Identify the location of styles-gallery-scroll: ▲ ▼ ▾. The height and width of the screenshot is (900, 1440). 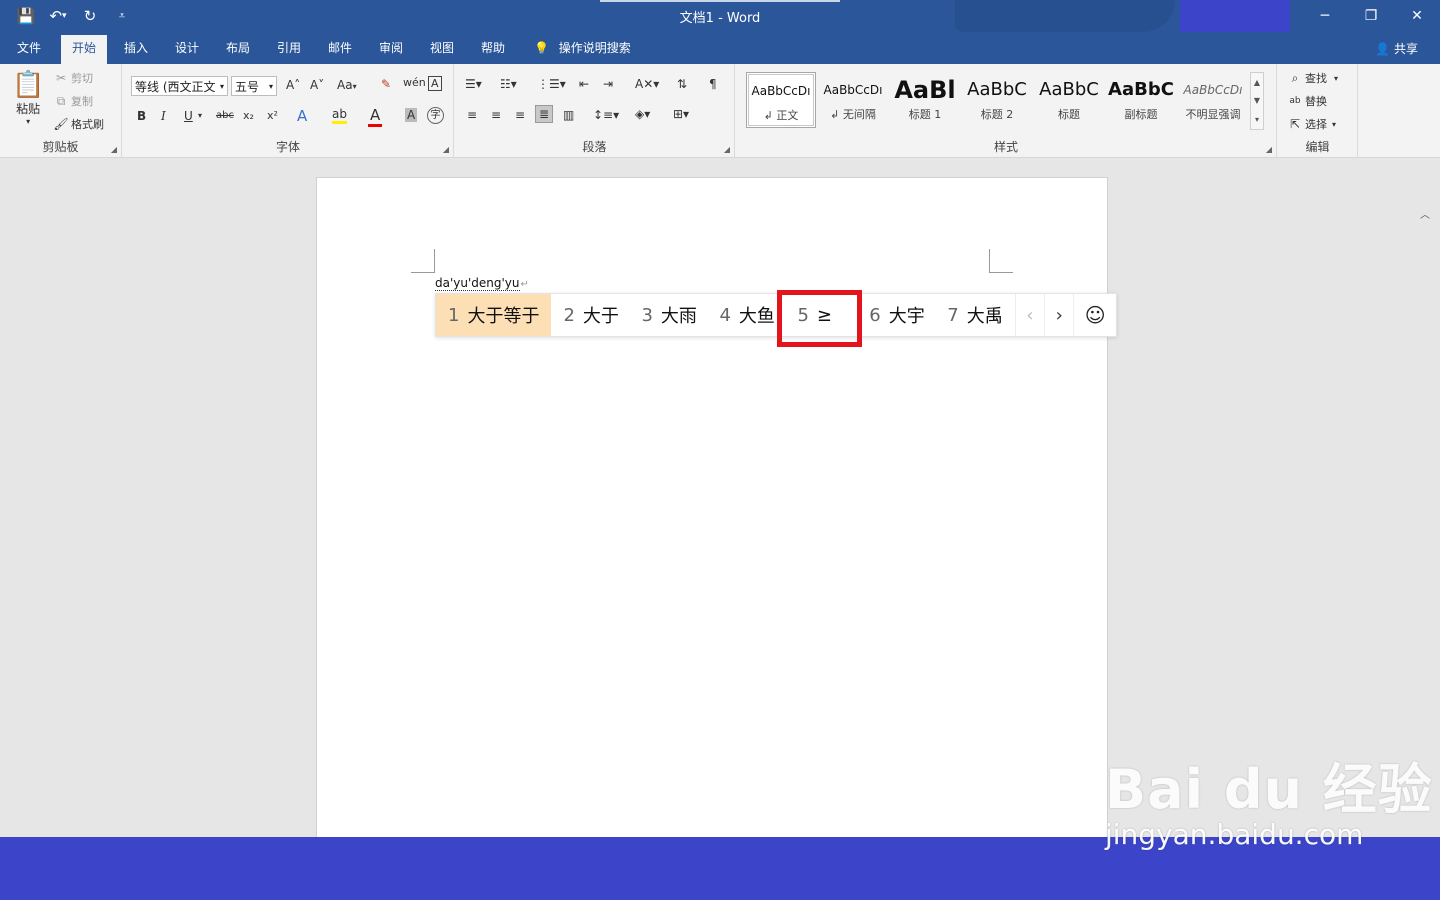
(1257, 101).